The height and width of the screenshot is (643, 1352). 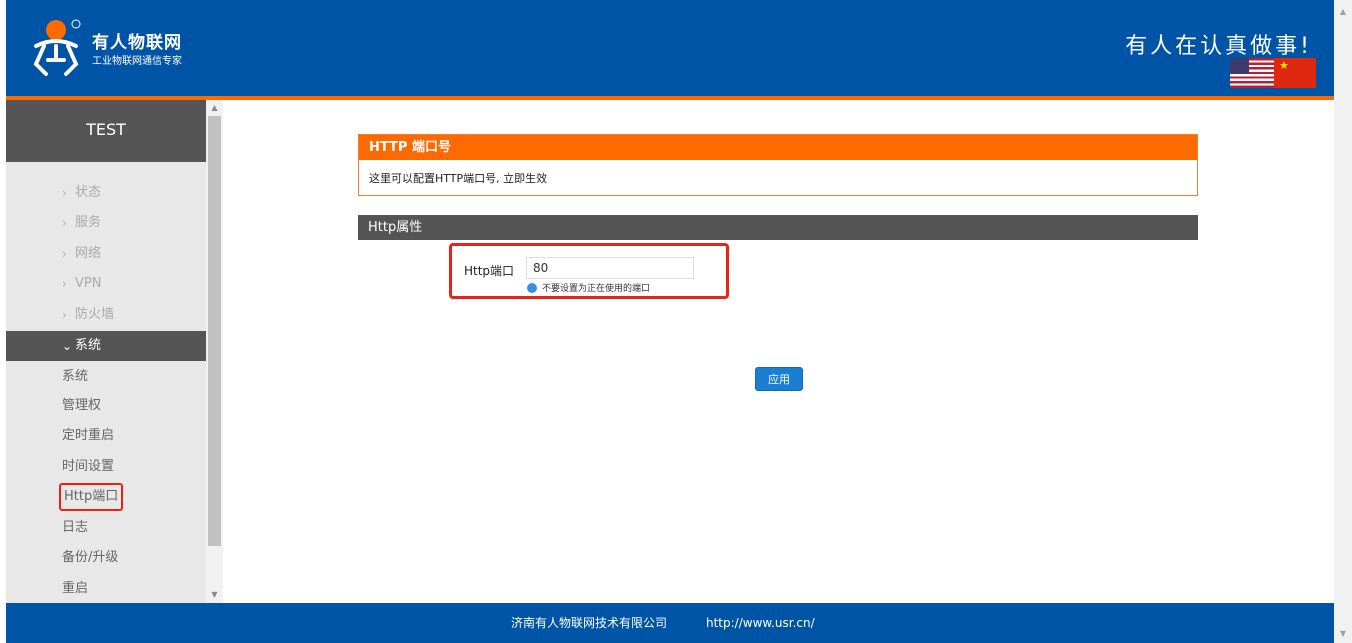 I want to click on chevron-down-icon: ⌄, so click(x=67, y=346).